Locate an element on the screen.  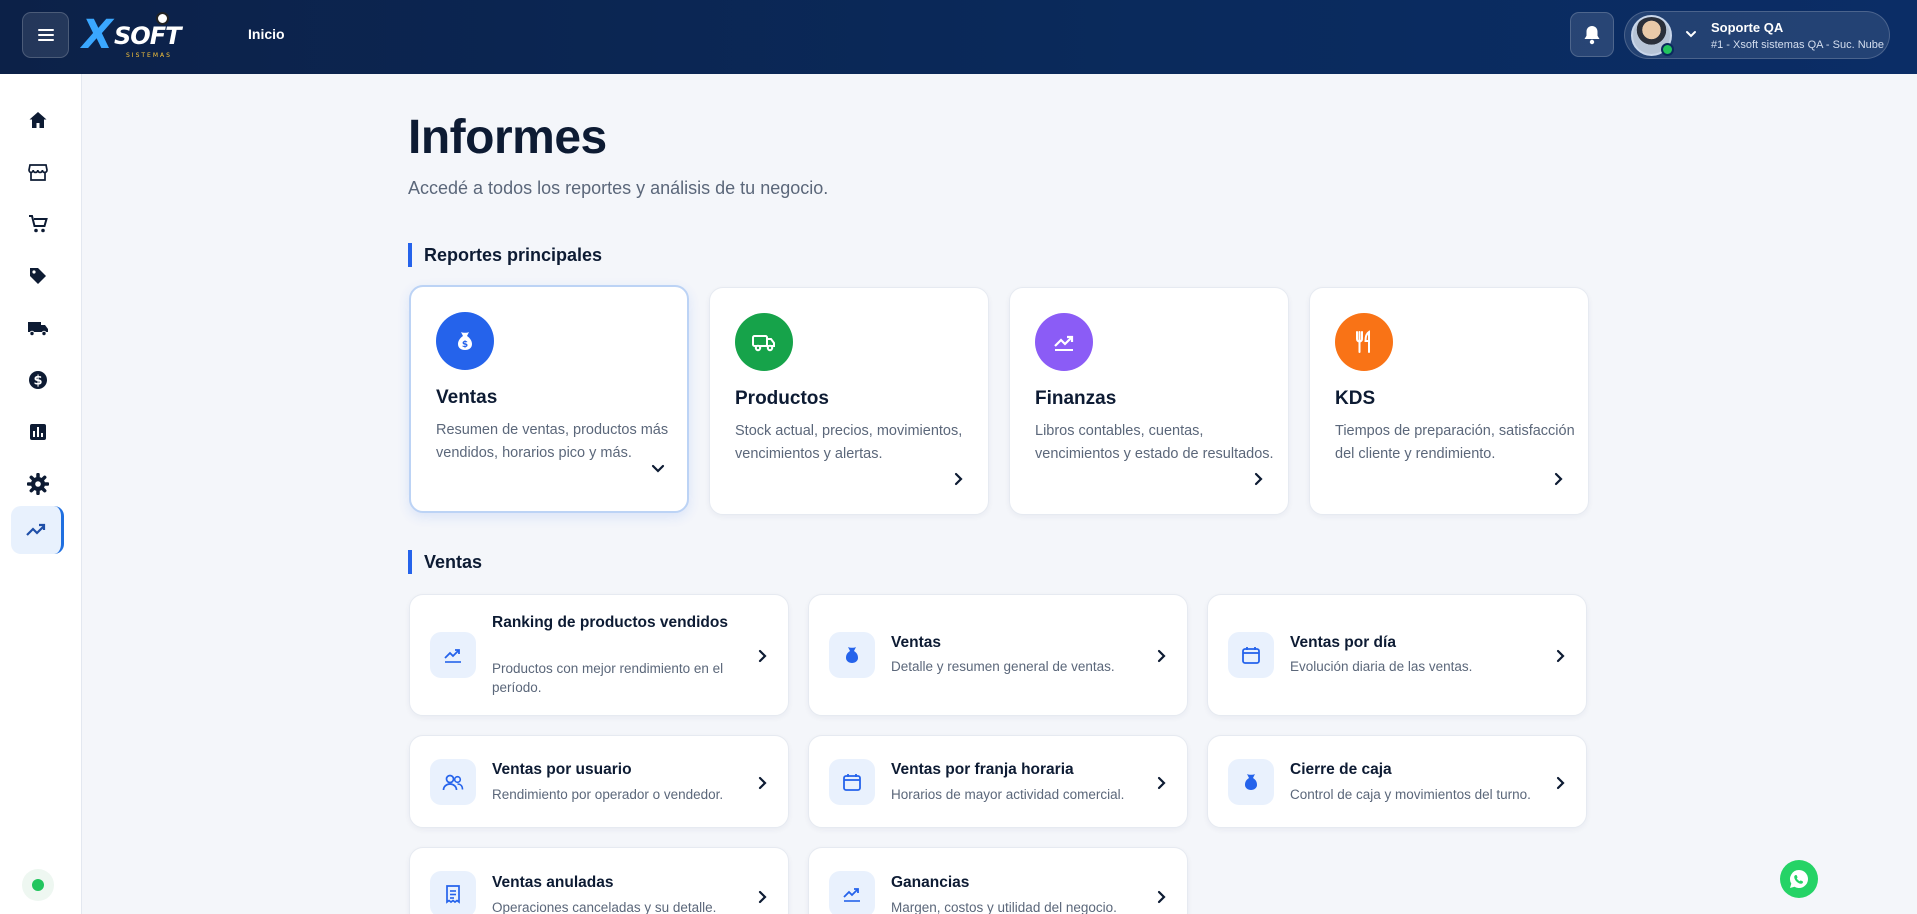
report-card-title: Finanzas is located at coordinates (1076, 398).